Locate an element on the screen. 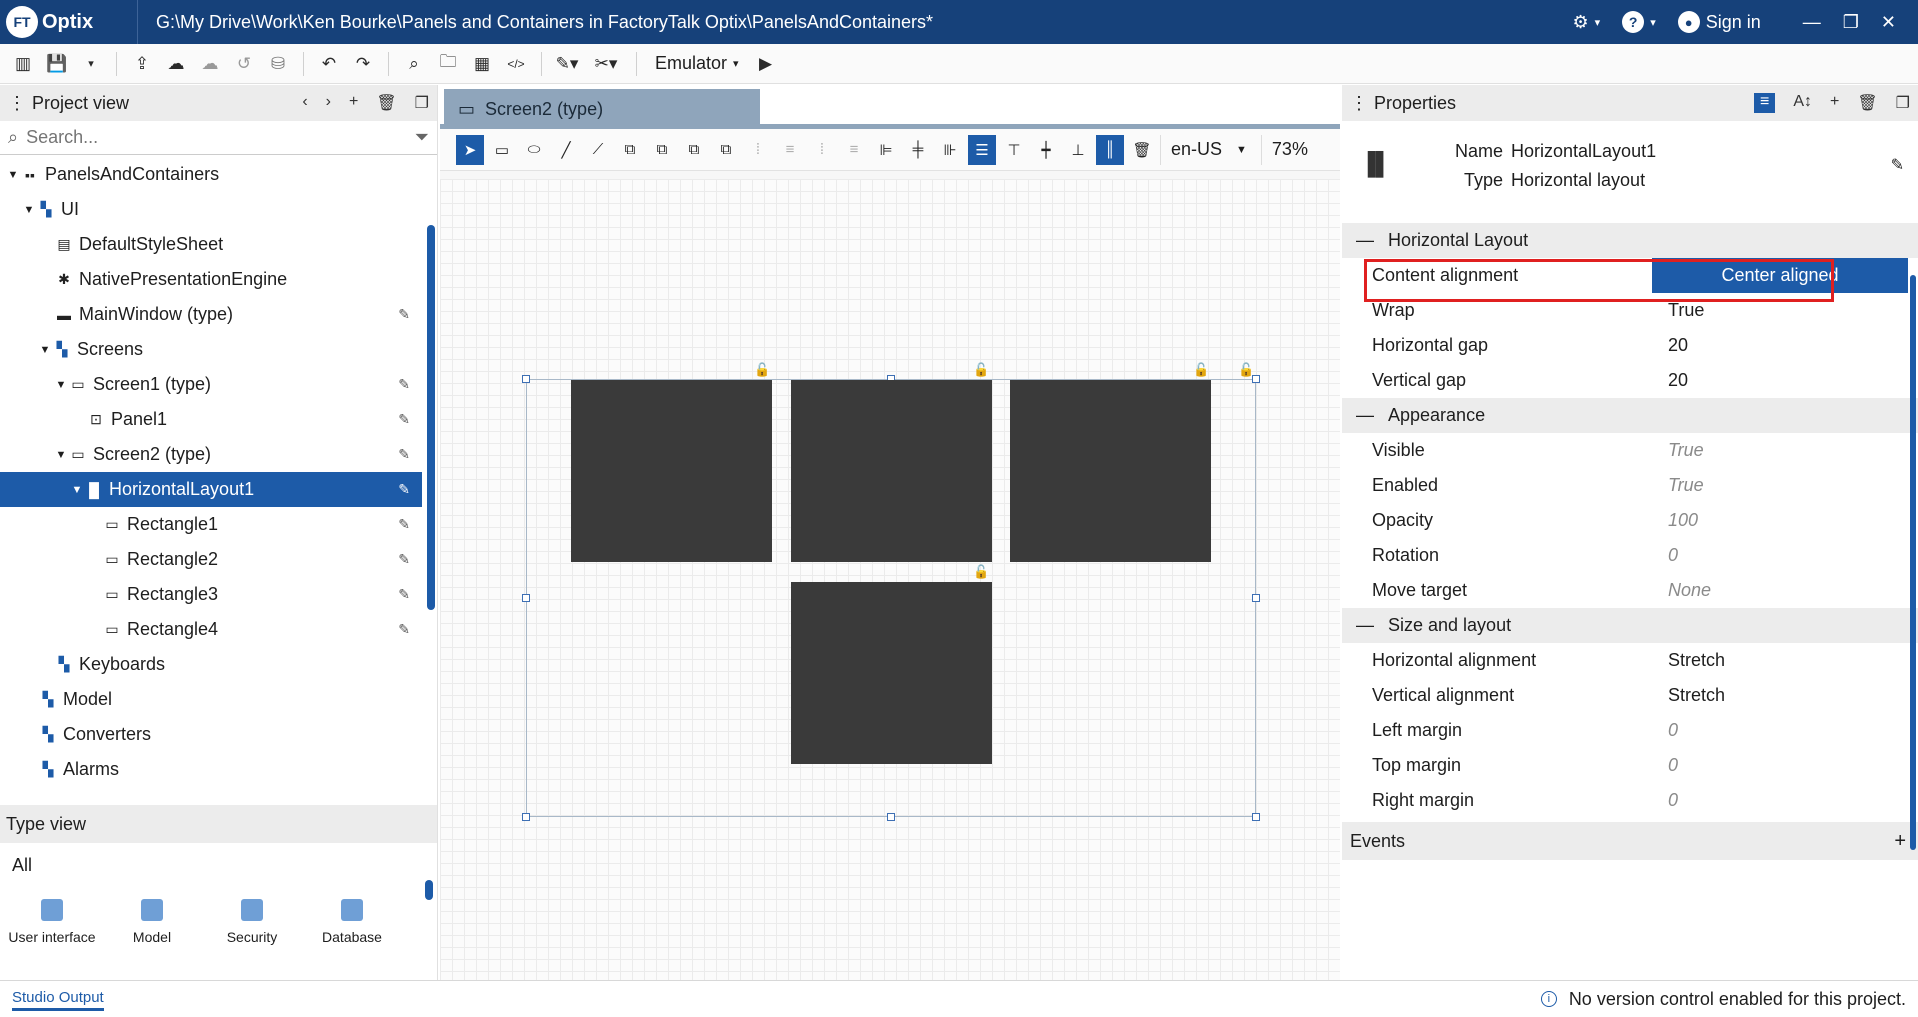 Image resolution: width=1918 pixels, height=1017 pixels. prop-horizontal-alignment: Horizontal alignment Stretch is located at coordinates (1630, 660).